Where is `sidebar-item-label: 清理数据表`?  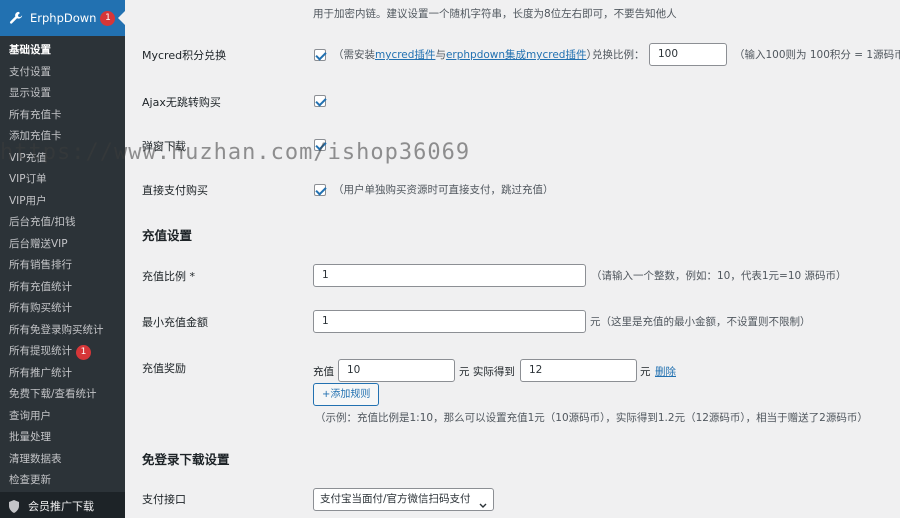 sidebar-item-label: 清理数据表 is located at coordinates (35, 458).